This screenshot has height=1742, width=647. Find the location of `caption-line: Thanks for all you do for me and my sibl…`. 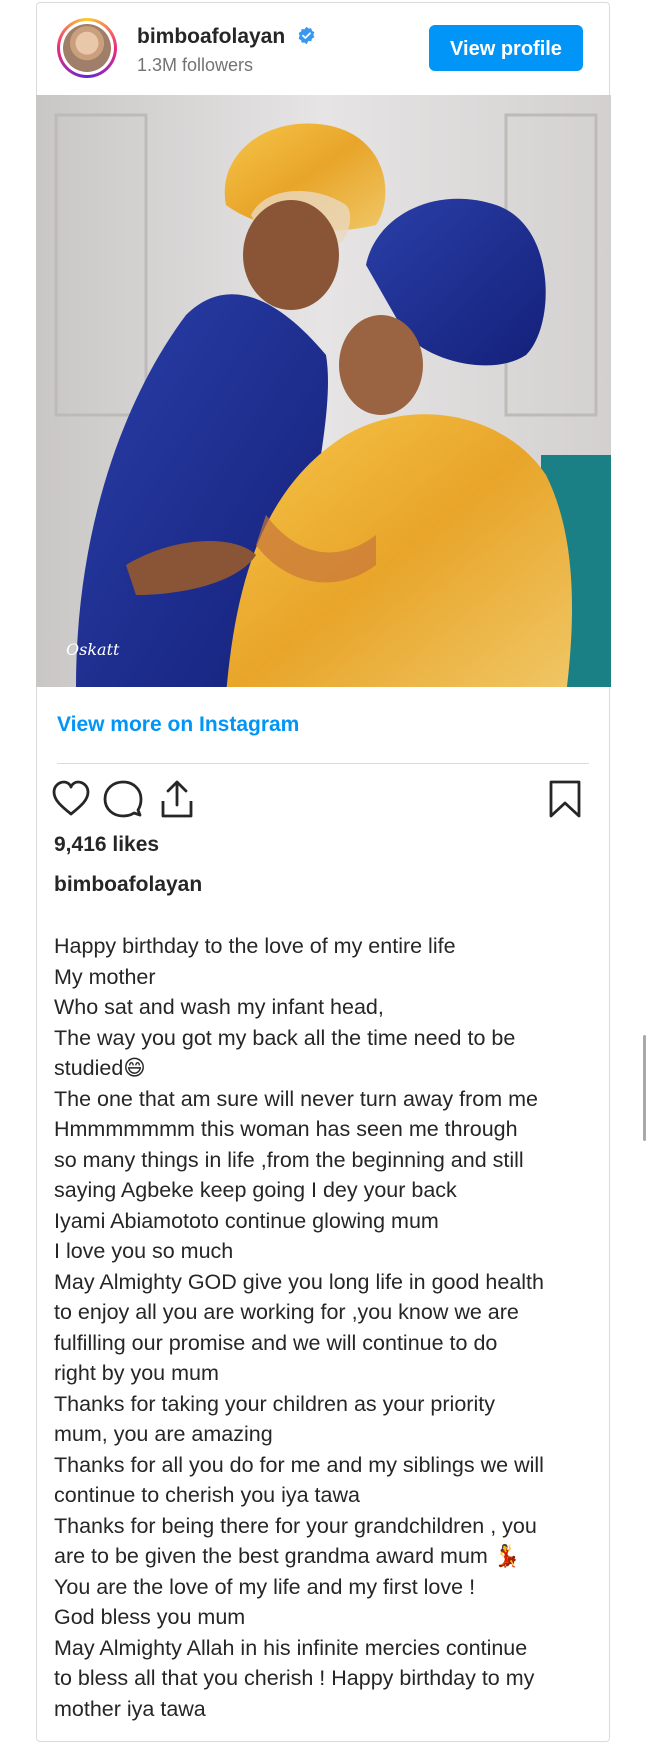

caption-line: Thanks for all you do for me and my sibl… is located at coordinates (299, 1464).